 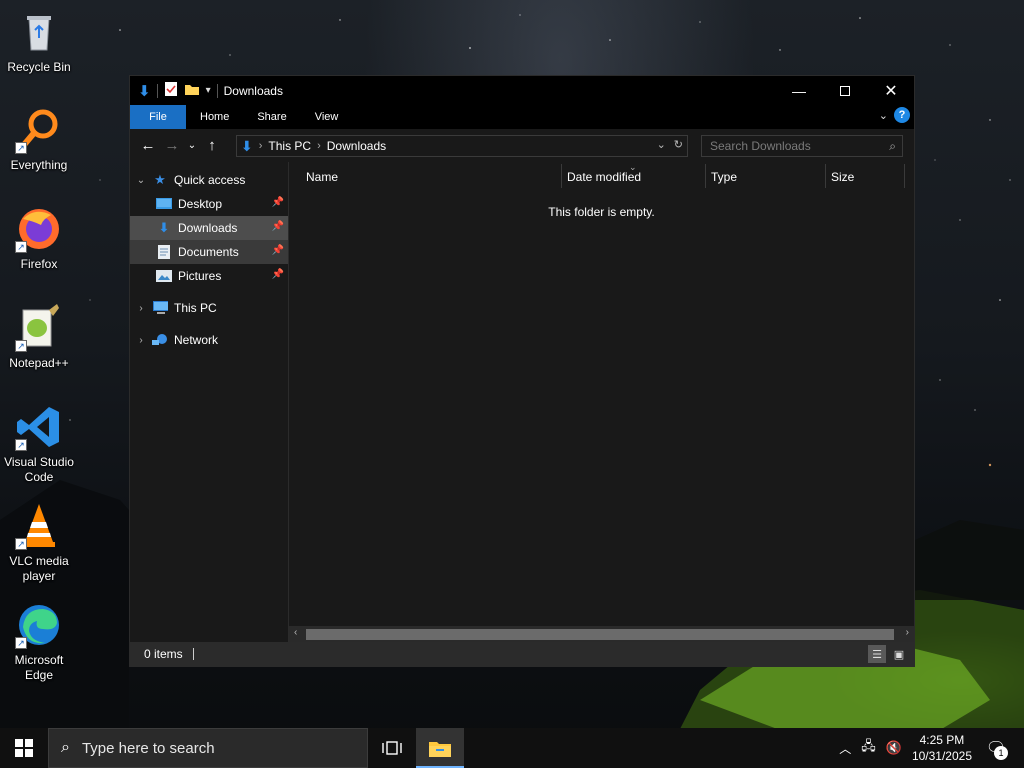 I want to click on column-name: Name, so click(x=322, y=177).